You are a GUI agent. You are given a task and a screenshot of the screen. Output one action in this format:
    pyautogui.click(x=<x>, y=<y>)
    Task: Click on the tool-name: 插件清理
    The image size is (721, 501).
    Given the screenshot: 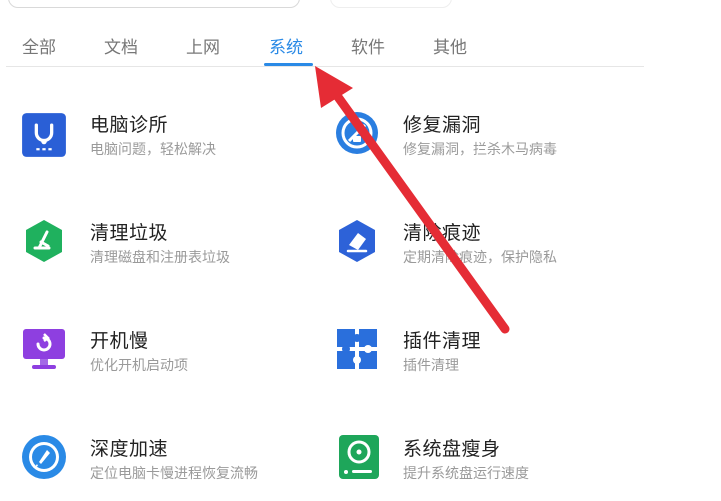 What is the action you would take?
    pyautogui.click(x=442, y=341)
    